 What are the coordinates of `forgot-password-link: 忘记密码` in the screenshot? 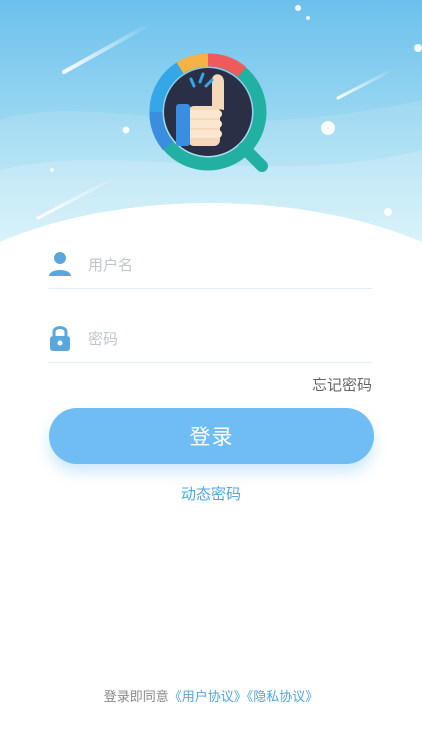 It's located at (342, 384).